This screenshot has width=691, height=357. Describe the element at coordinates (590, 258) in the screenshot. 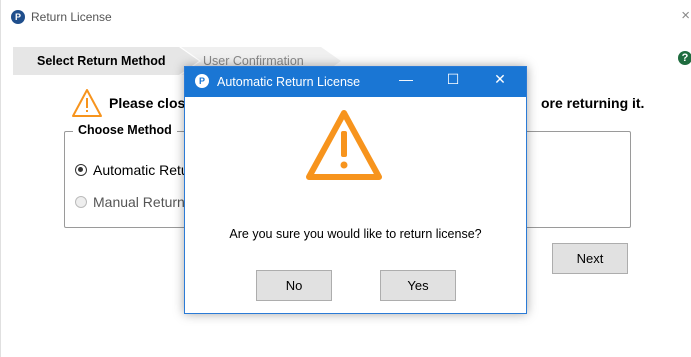

I see `next-button: Next` at that location.